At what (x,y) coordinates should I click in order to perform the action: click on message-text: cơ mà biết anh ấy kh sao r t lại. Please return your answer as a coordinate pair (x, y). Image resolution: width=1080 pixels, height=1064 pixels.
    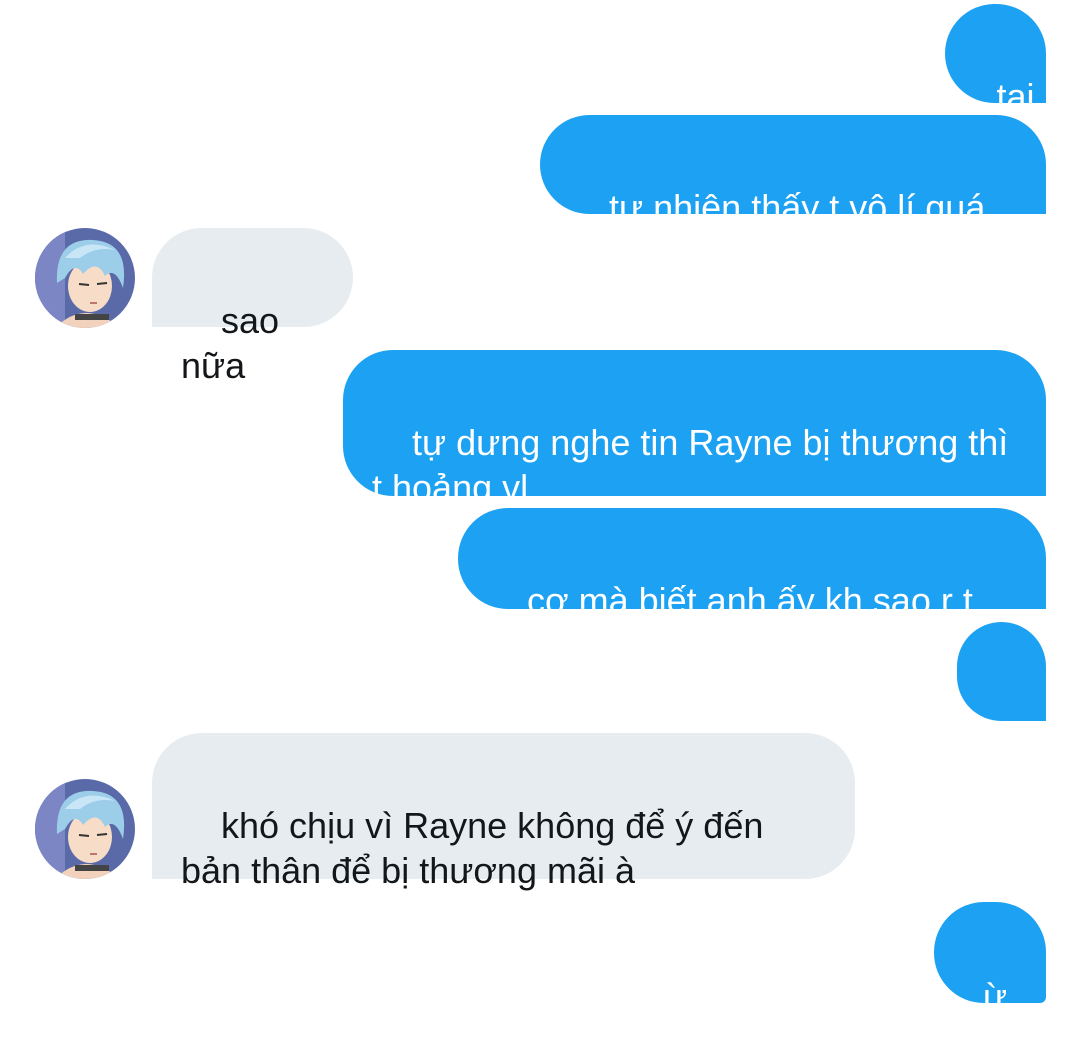
    Looking at the image, I should click on (735, 623).